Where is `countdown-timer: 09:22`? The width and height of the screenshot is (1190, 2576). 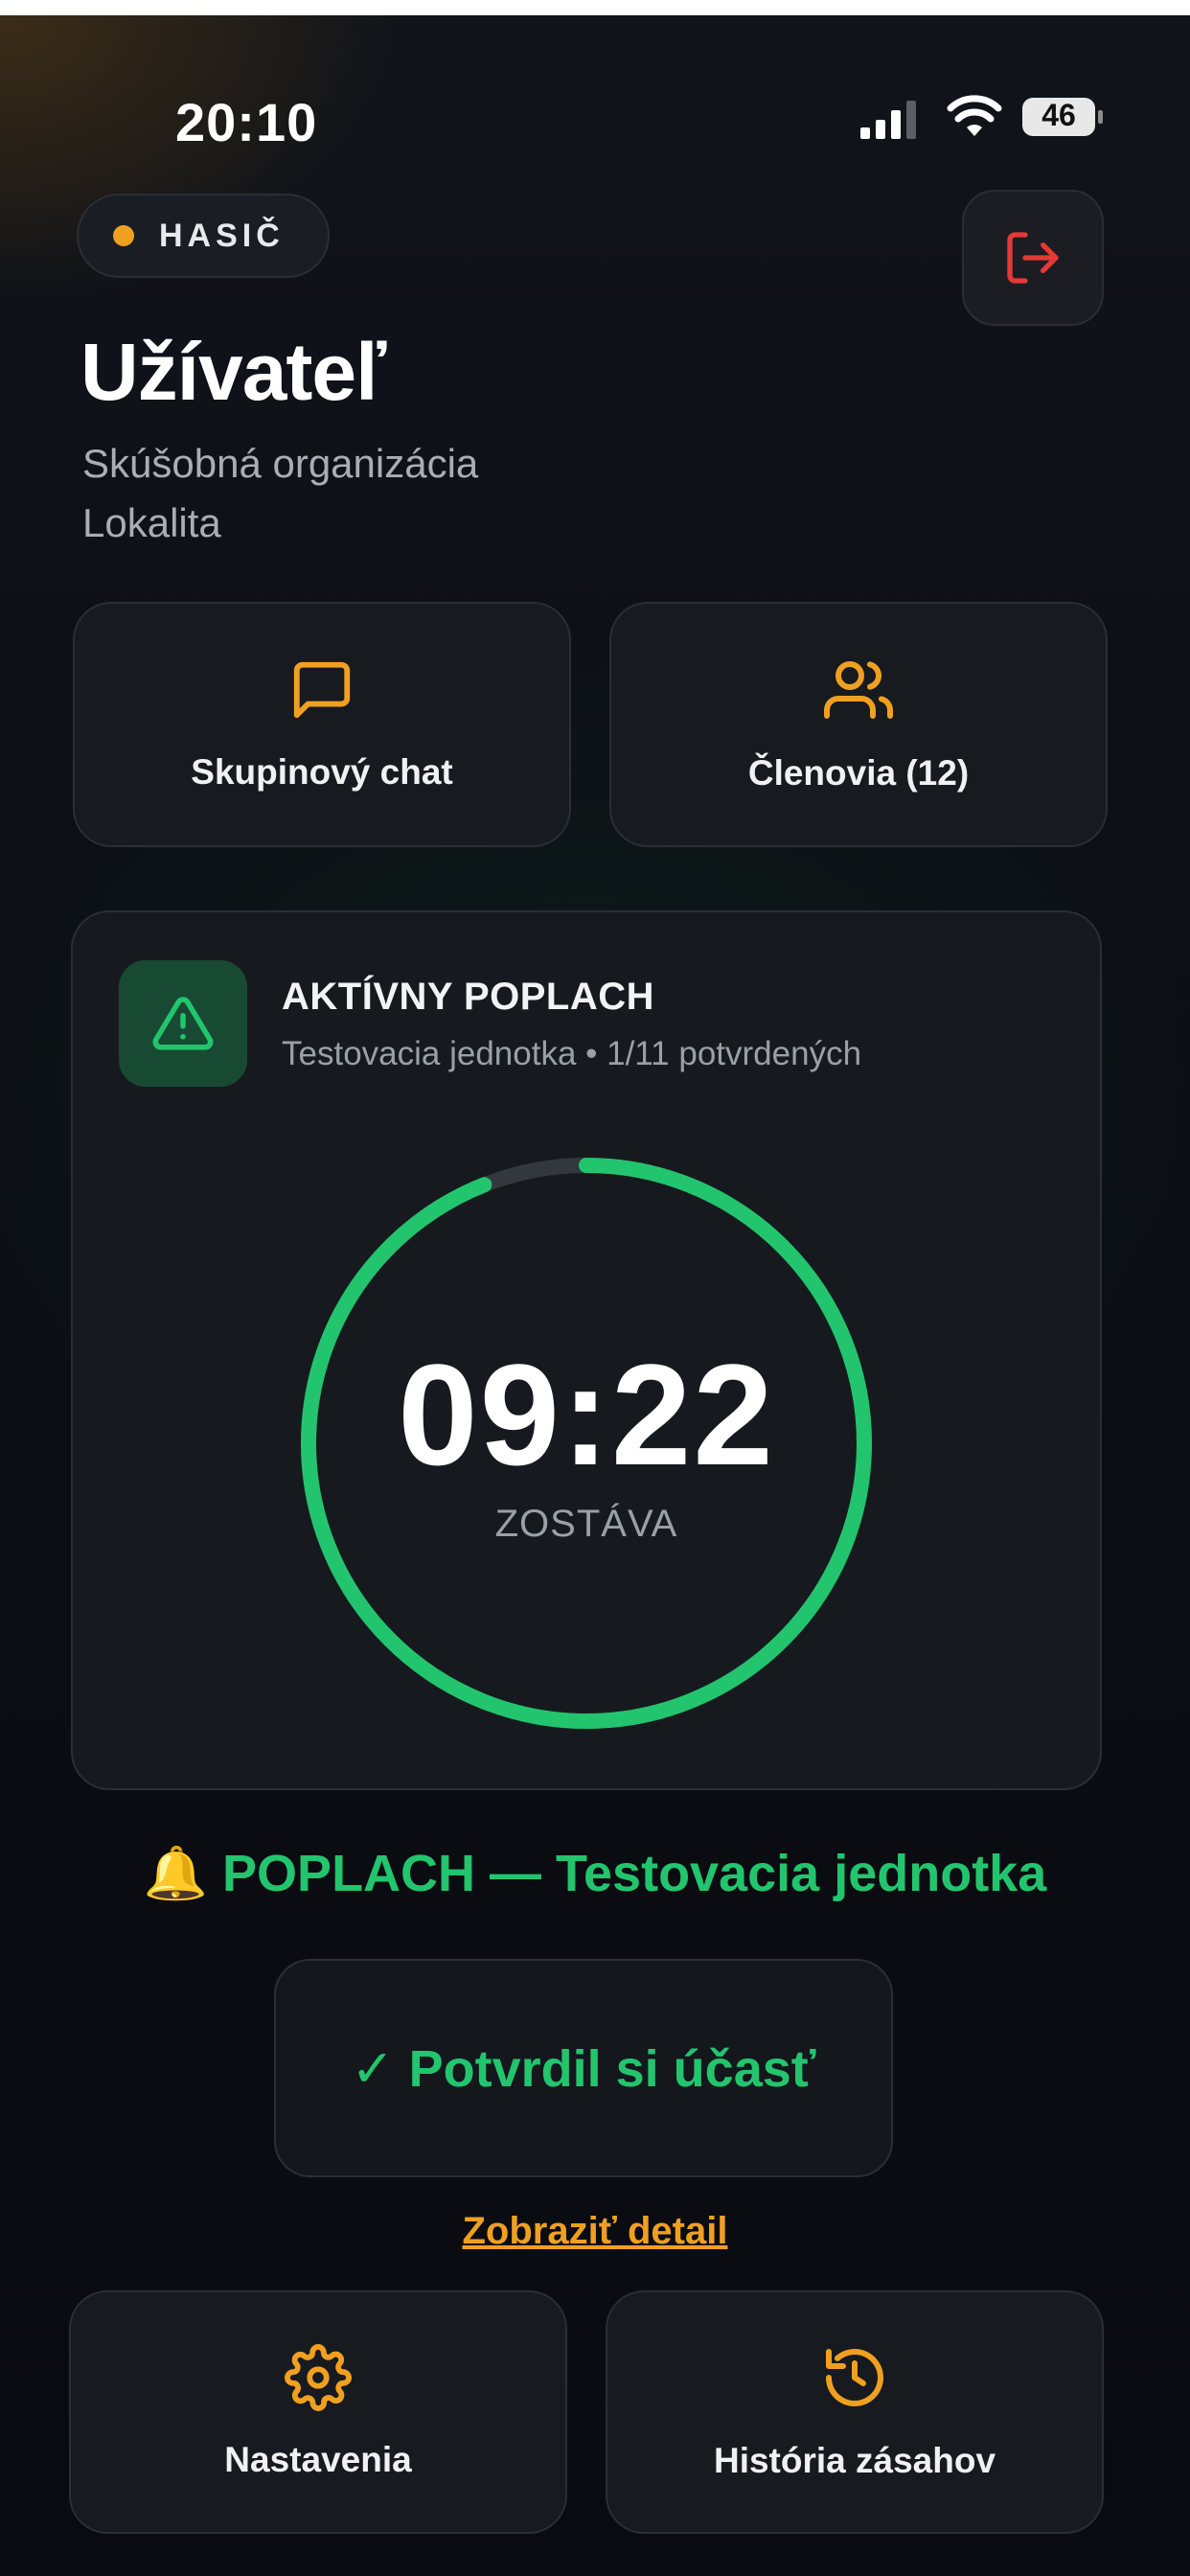
countdown-timer: 09:22 is located at coordinates (587, 1414).